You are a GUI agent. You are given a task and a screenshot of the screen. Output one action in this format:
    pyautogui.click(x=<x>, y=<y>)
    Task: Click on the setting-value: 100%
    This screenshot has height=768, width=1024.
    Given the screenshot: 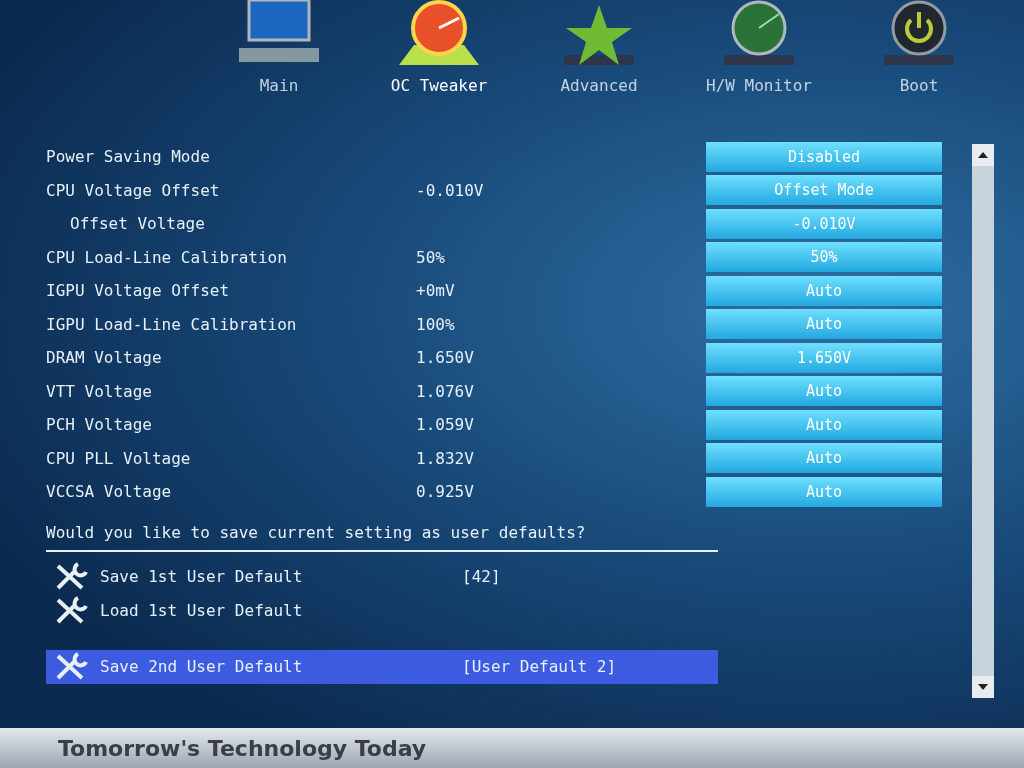 What is the action you would take?
    pyautogui.click(x=435, y=324)
    